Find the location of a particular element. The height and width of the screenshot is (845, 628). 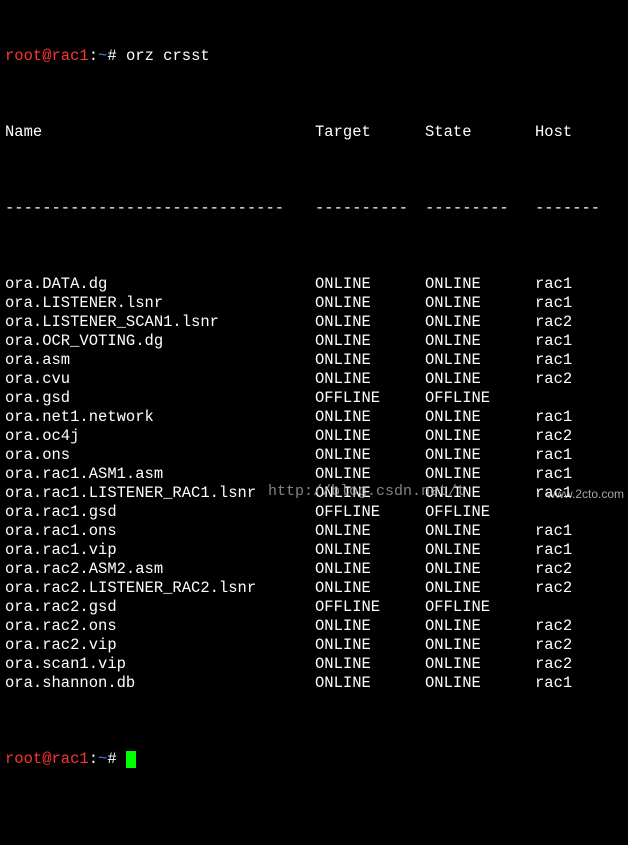

table-row: ora.DATA.dg ONLINE ONLINE rac1 is located at coordinates (316, 284).